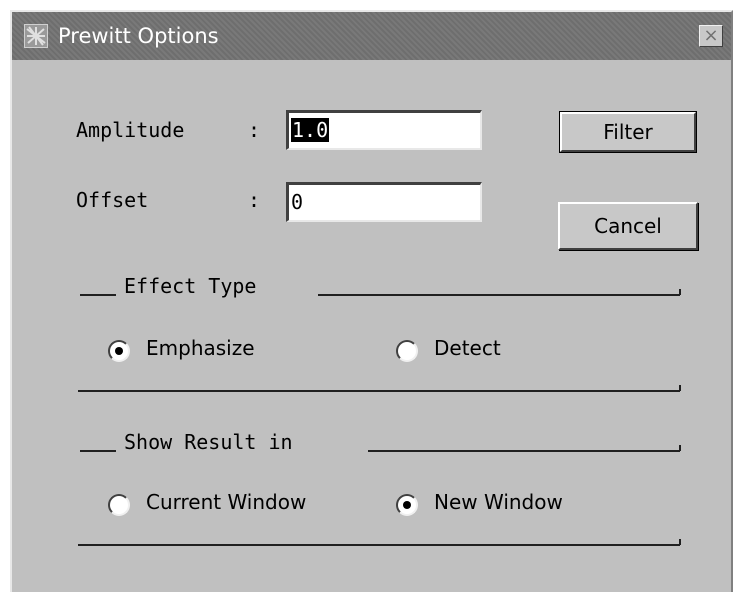  Describe the element at coordinates (467, 348) in the screenshot. I see `detect-label: Detect` at that location.